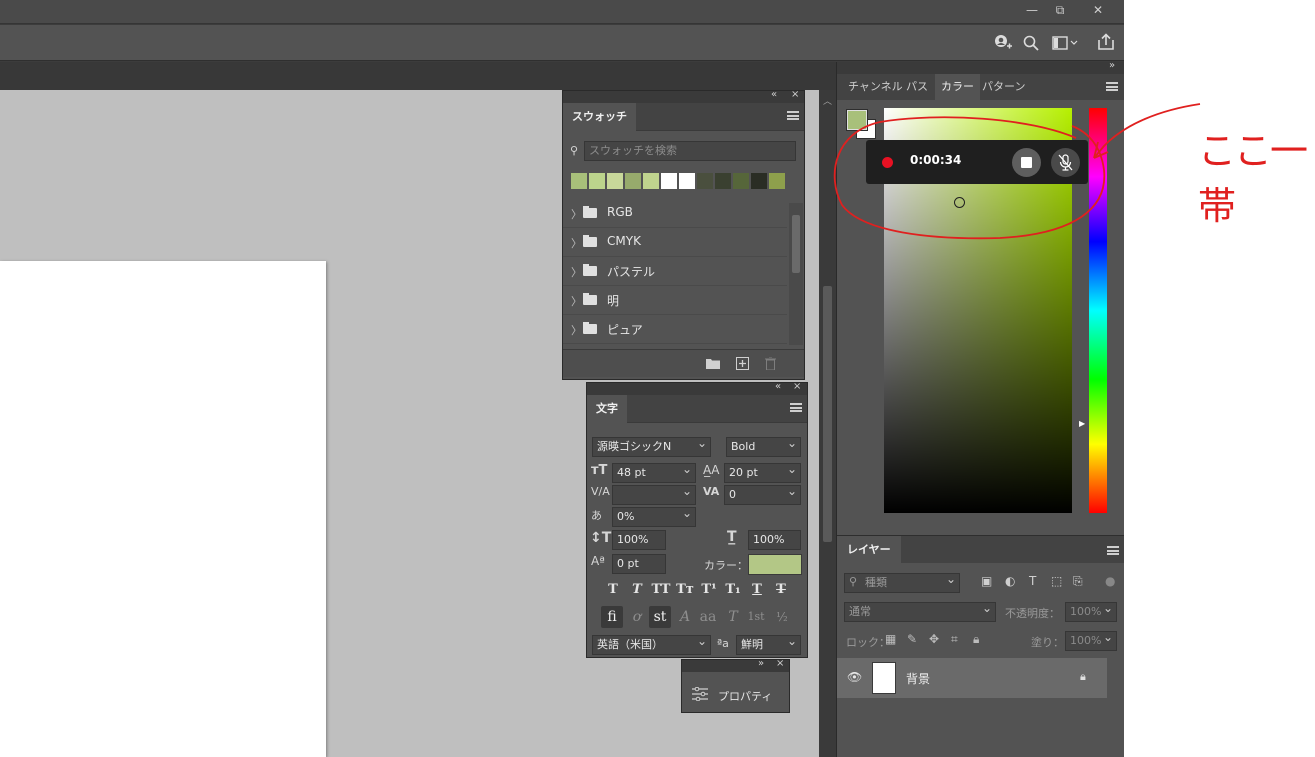 Image resolution: width=1315 pixels, height=757 pixels. Describe the element at coordinates (1253, 178) in the screenshot. I see `annotation-text: ここ一帯` at that location.